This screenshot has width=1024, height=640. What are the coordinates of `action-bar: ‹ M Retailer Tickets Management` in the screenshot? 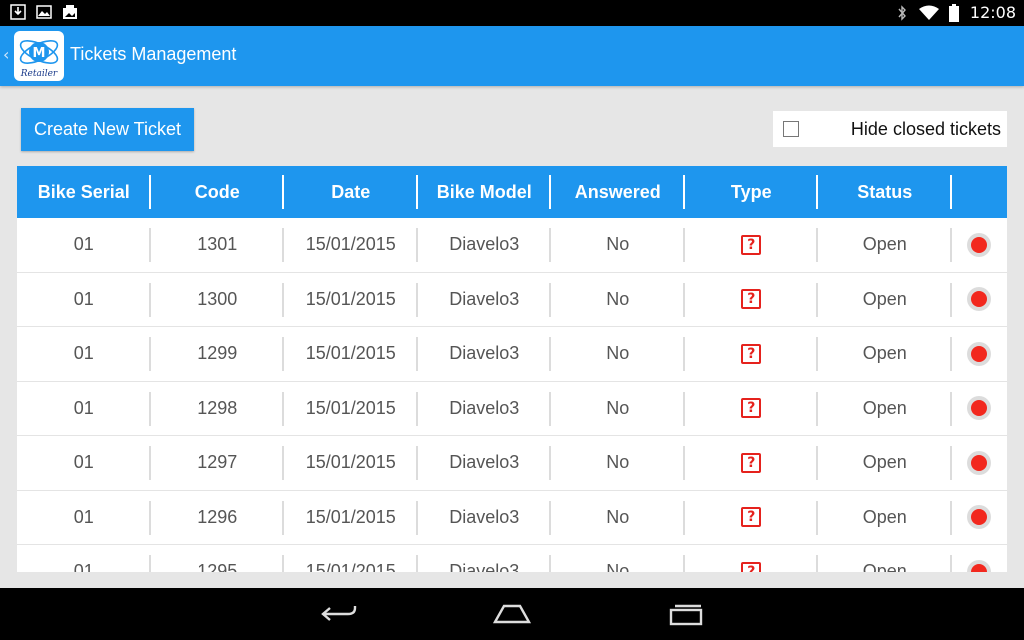 It's located at (512, 56).